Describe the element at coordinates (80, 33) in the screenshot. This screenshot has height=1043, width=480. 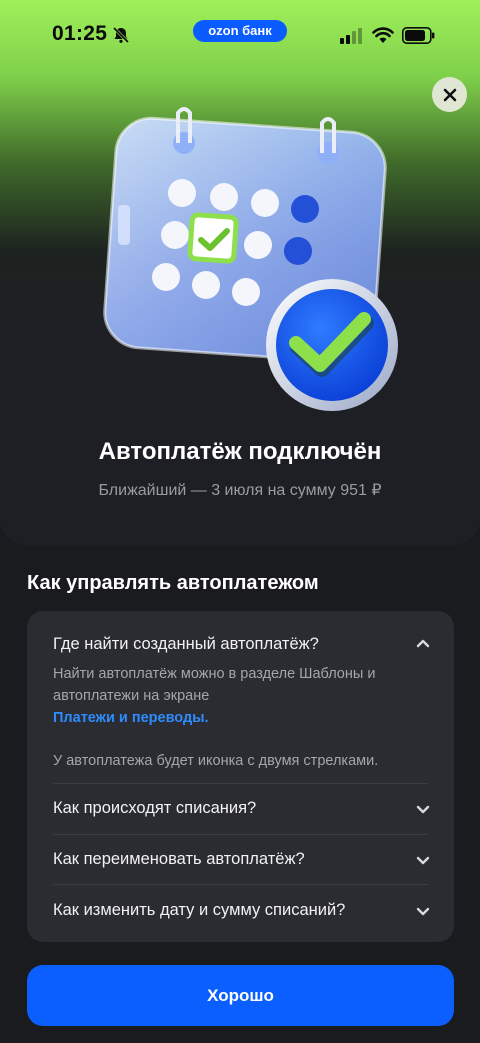
I see `status-time: 01:25` at that location.